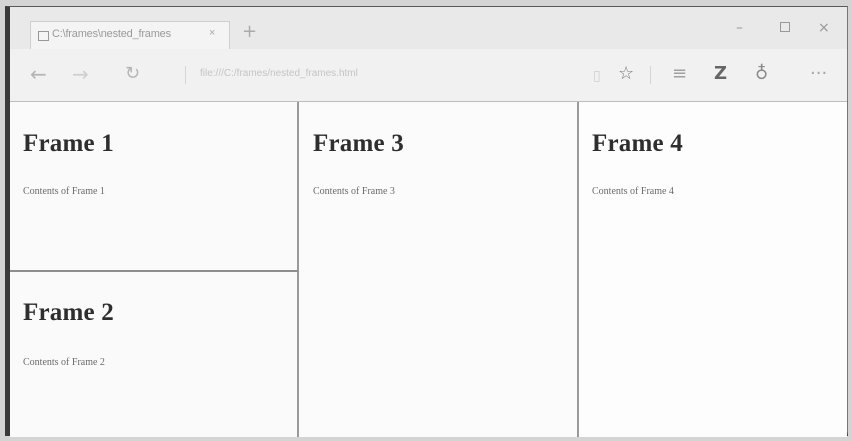  What do you see at coordinates (154, 354) in the screenshot?
I see `frame-2: Frame 2 Contents of Frame 2` at bounding box center [154, 354].